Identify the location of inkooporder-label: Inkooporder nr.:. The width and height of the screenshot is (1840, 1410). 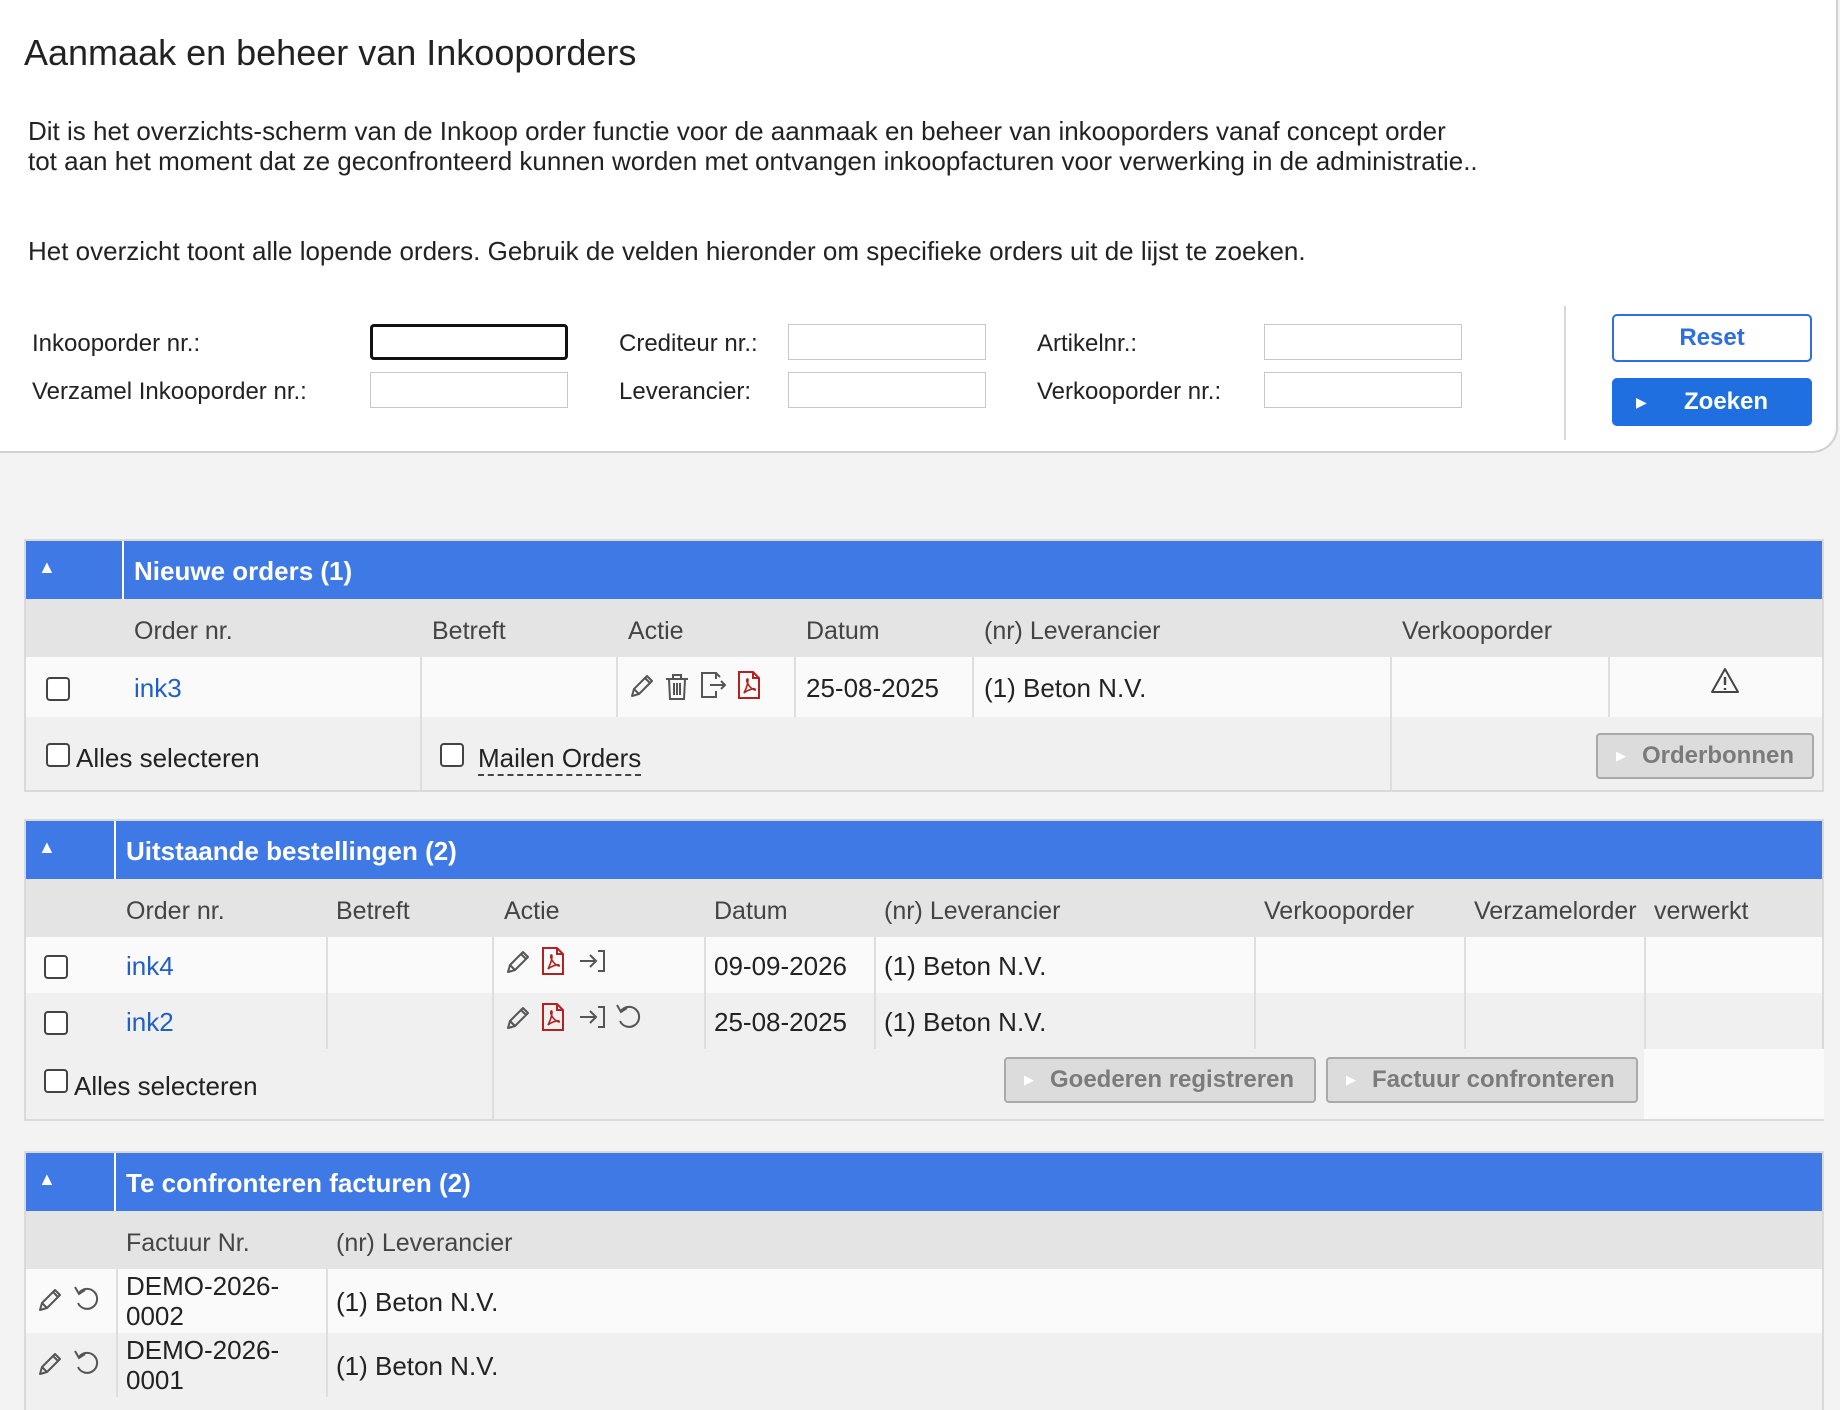
(116, 343).